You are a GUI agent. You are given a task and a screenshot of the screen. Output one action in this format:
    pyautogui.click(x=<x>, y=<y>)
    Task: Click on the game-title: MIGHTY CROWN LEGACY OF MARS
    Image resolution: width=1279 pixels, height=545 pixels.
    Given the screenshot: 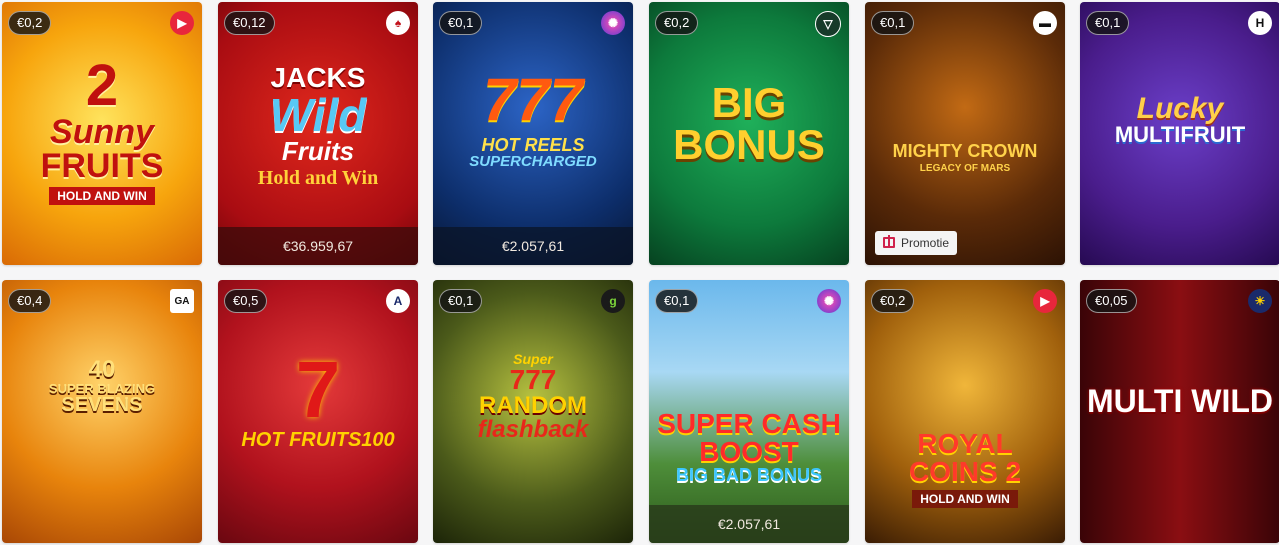 What is the action you would take?
    pyautogui.click(x=965, y=157)
    